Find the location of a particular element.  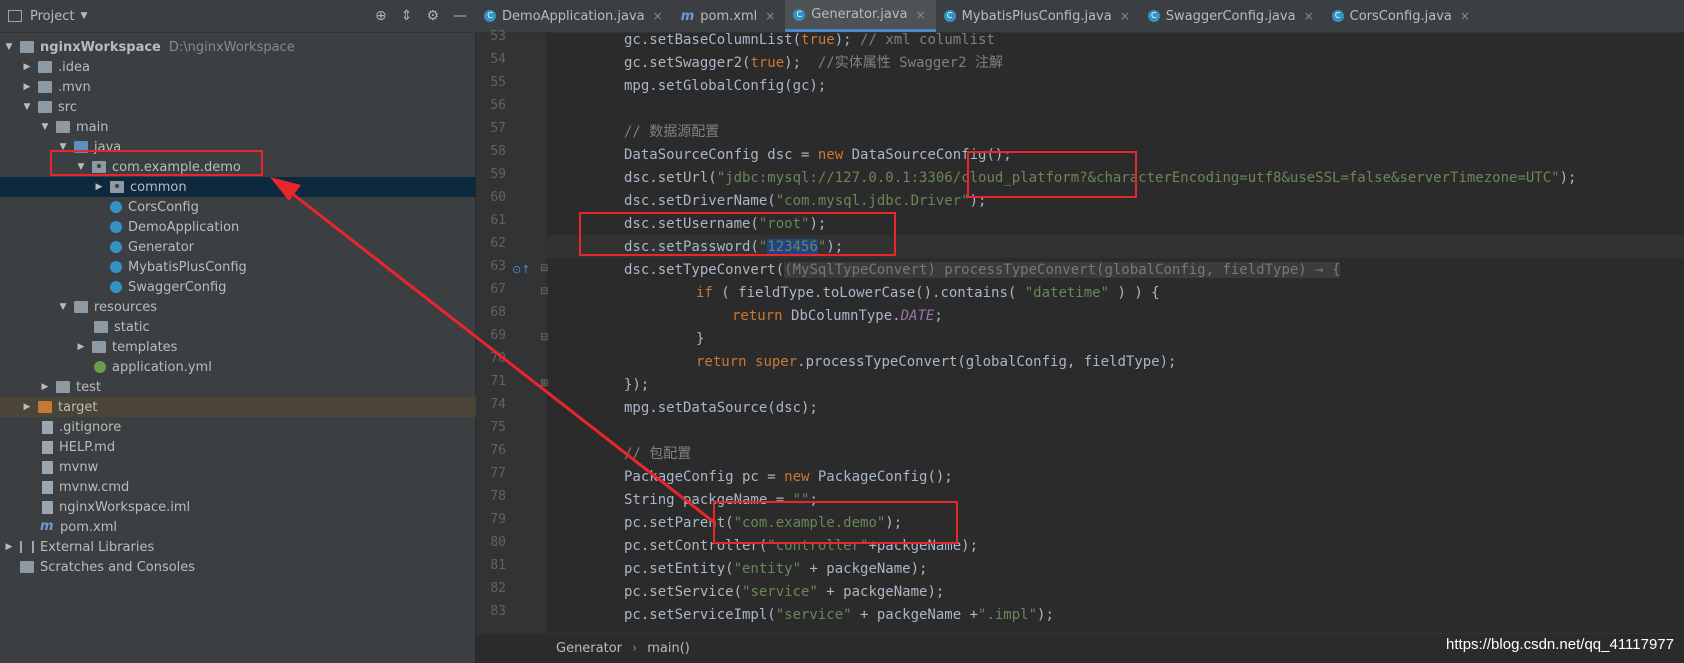

arrow-line is located at coordinates (500, 355).